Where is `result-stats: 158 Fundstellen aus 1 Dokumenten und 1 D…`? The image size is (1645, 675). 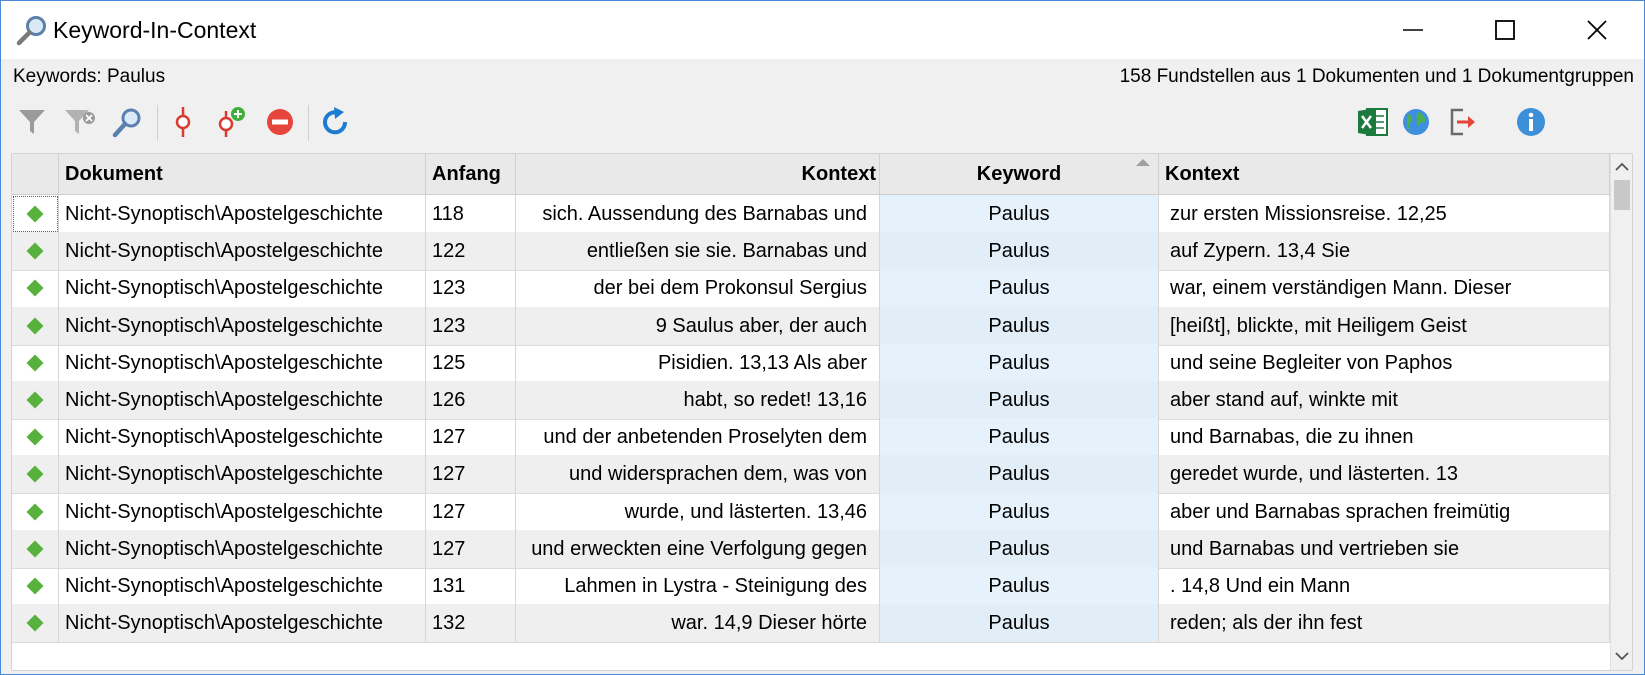
result-stats: 158 Fundstellen aus 1 Dokumenten und 1 D… is located at coordinates (1376, 76).